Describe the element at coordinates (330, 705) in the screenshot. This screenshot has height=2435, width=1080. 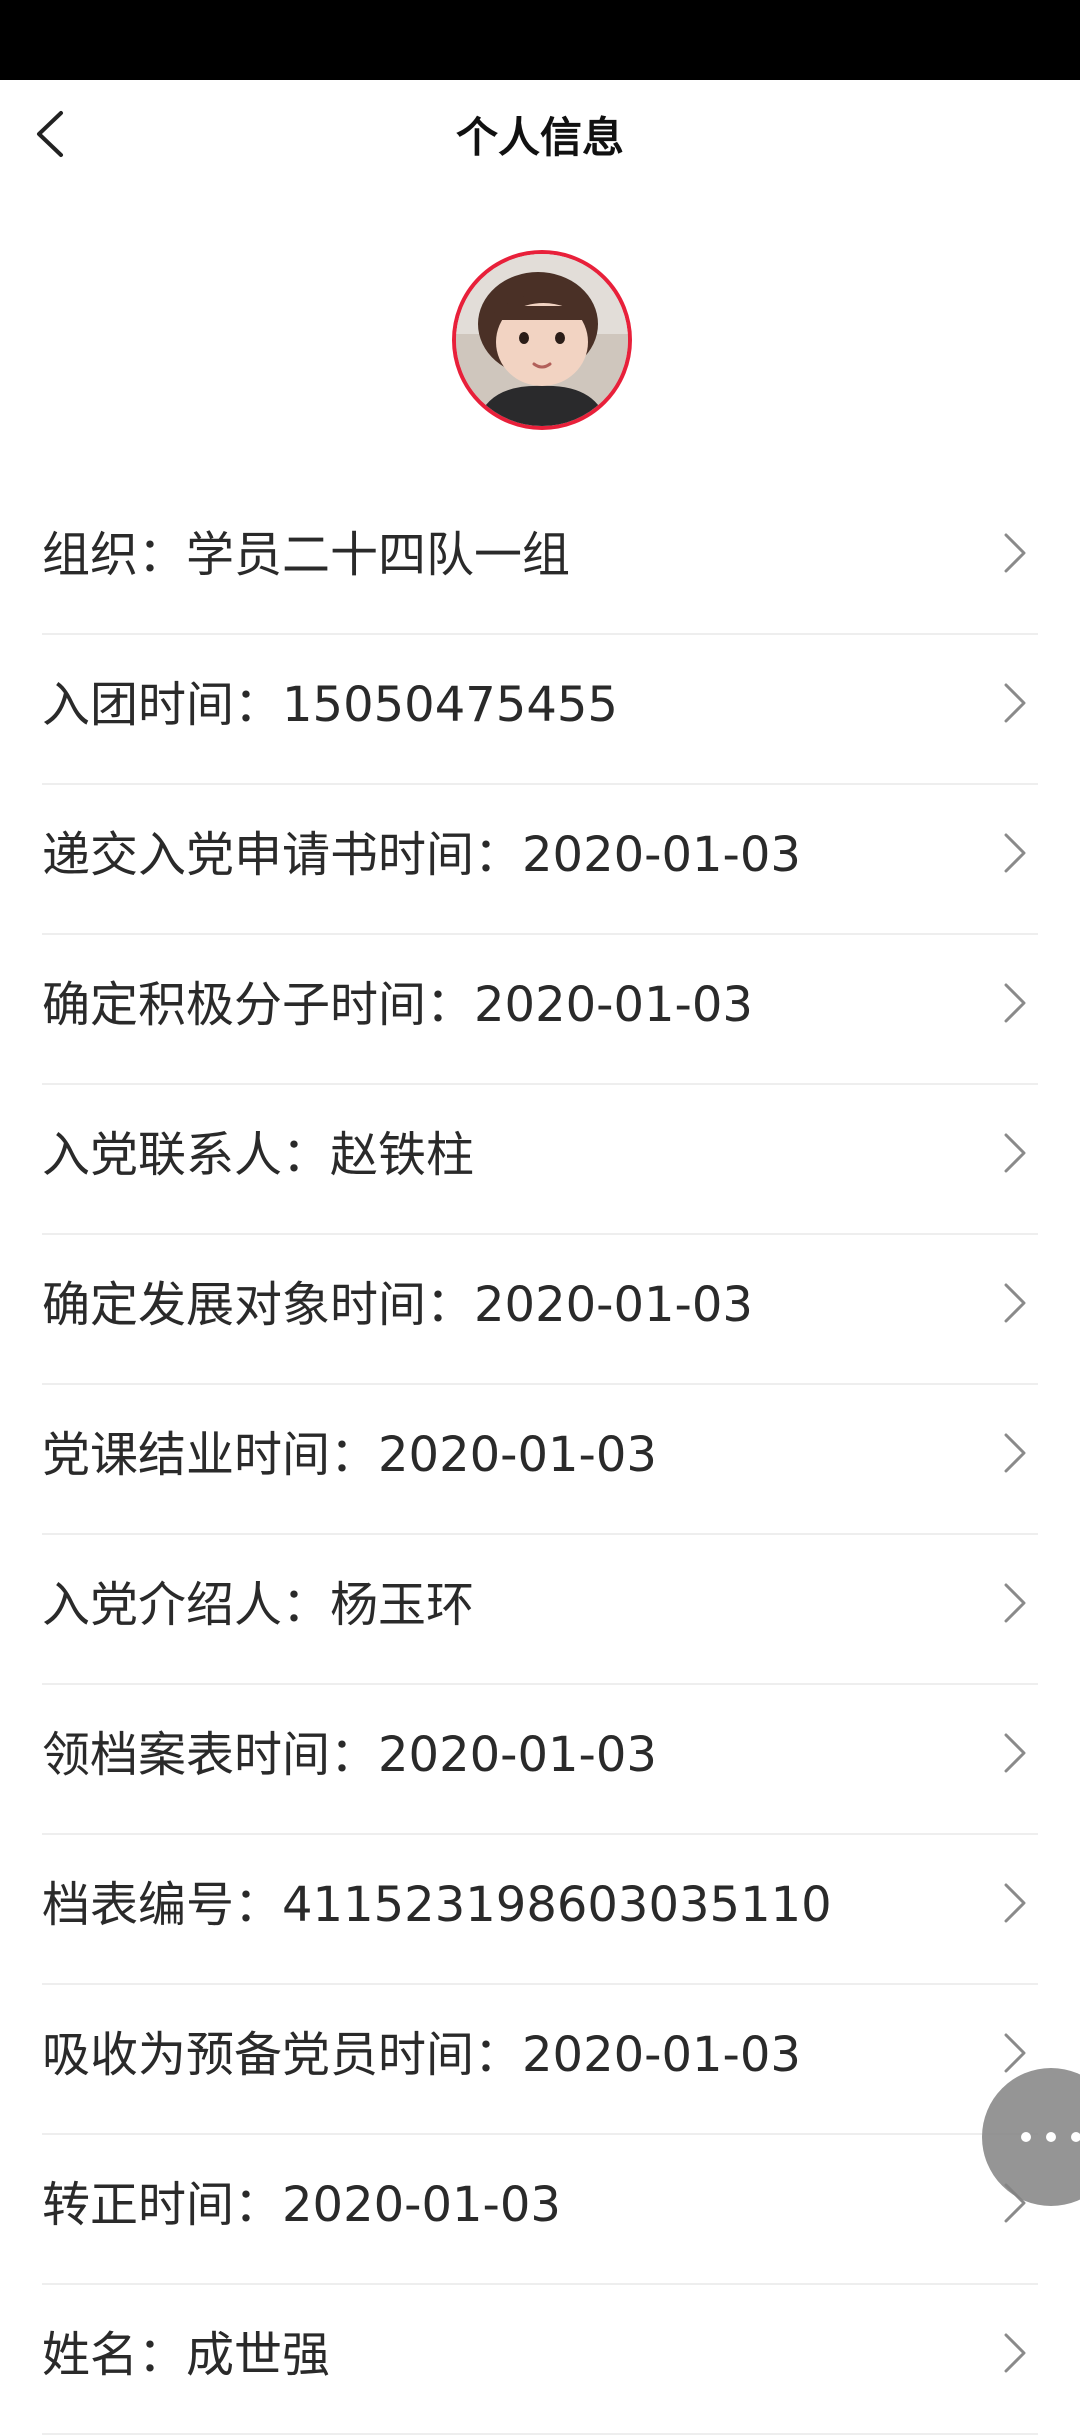
I see `list-item-text: 入团时间：15050475455` at that location.